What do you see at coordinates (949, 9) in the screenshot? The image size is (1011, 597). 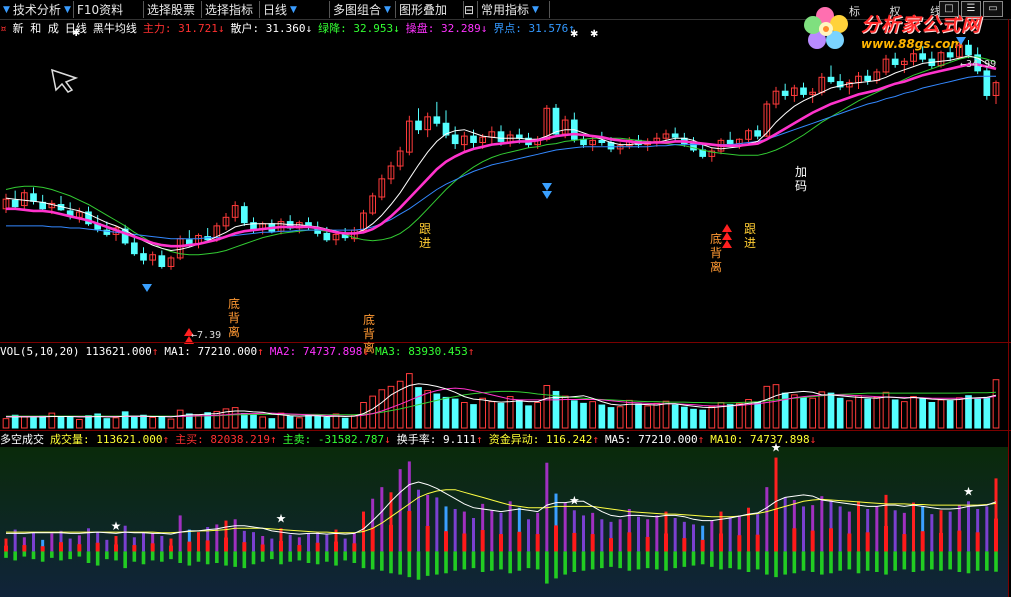 I see `restore-icon: □` at bounding box center [949, 9].